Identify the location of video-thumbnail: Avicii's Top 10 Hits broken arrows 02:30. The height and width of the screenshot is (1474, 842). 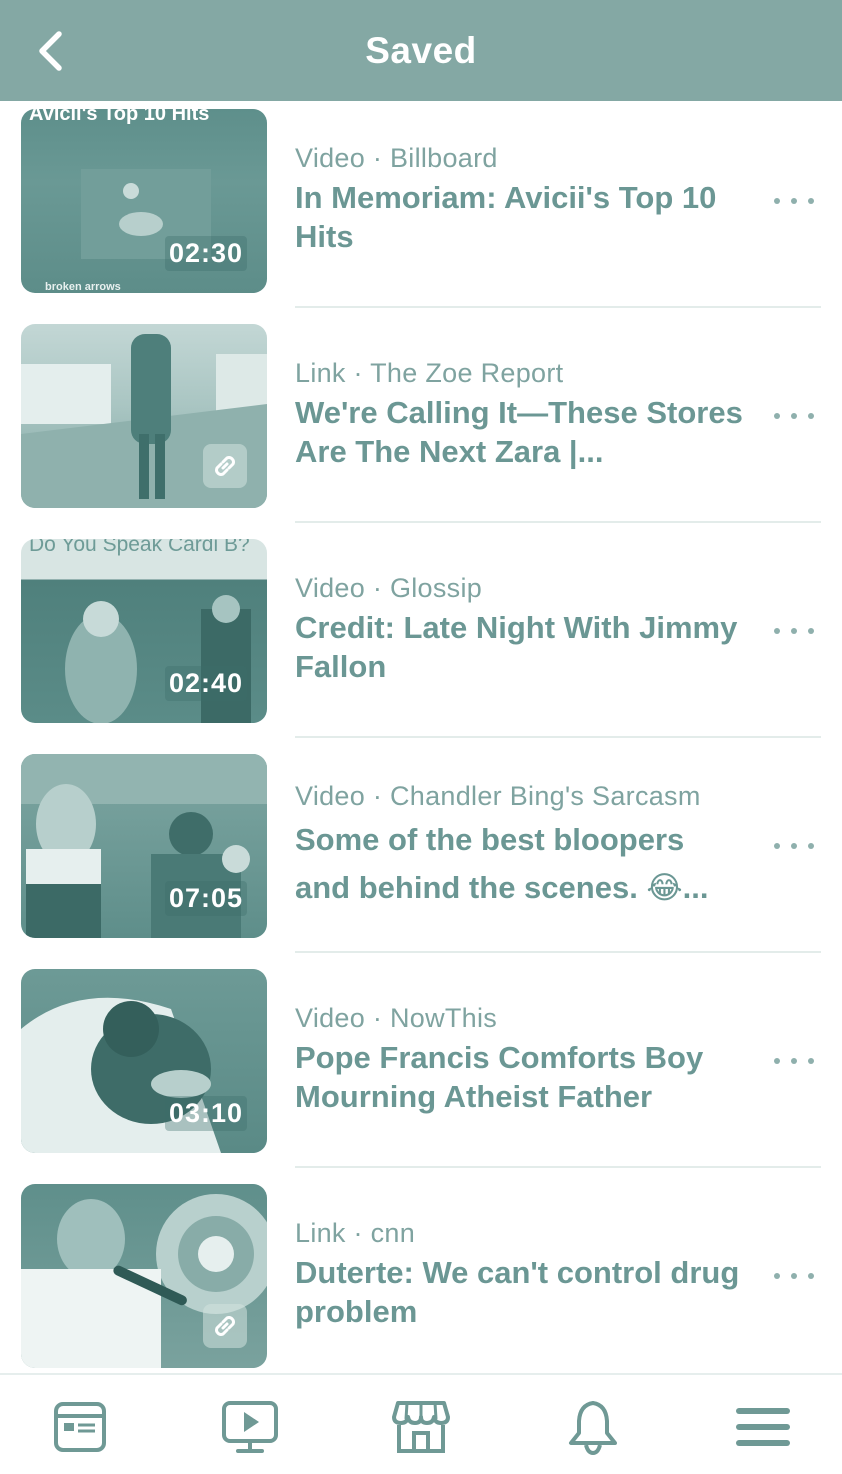
(144, 201).